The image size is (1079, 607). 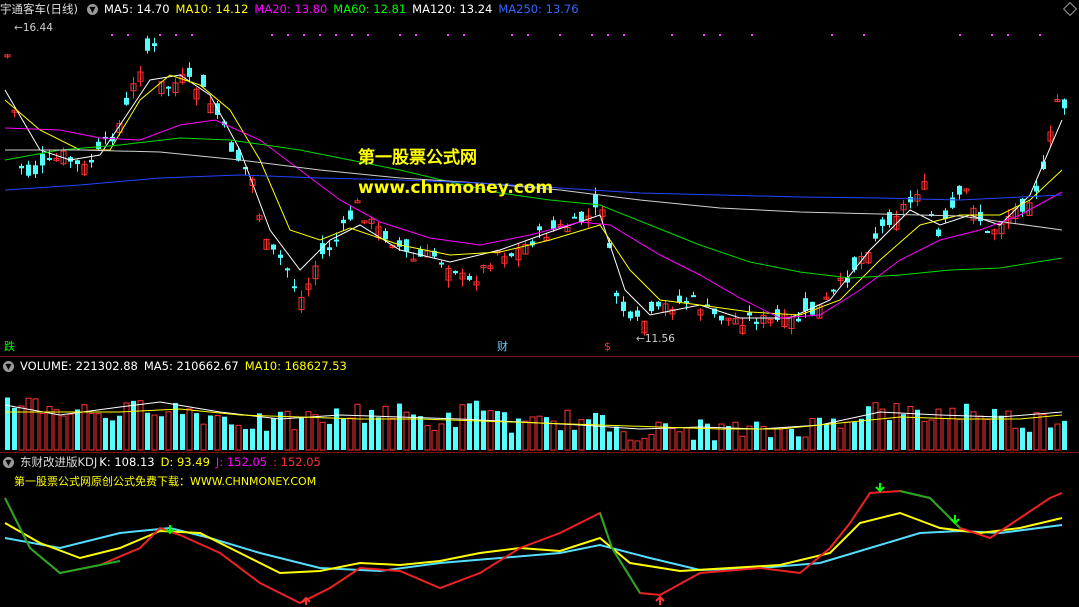 What do you see at coordinates (8, 366) in the screenshot?
I see `volume-toggle-icon: ▼` at bounding box center [8, 366].